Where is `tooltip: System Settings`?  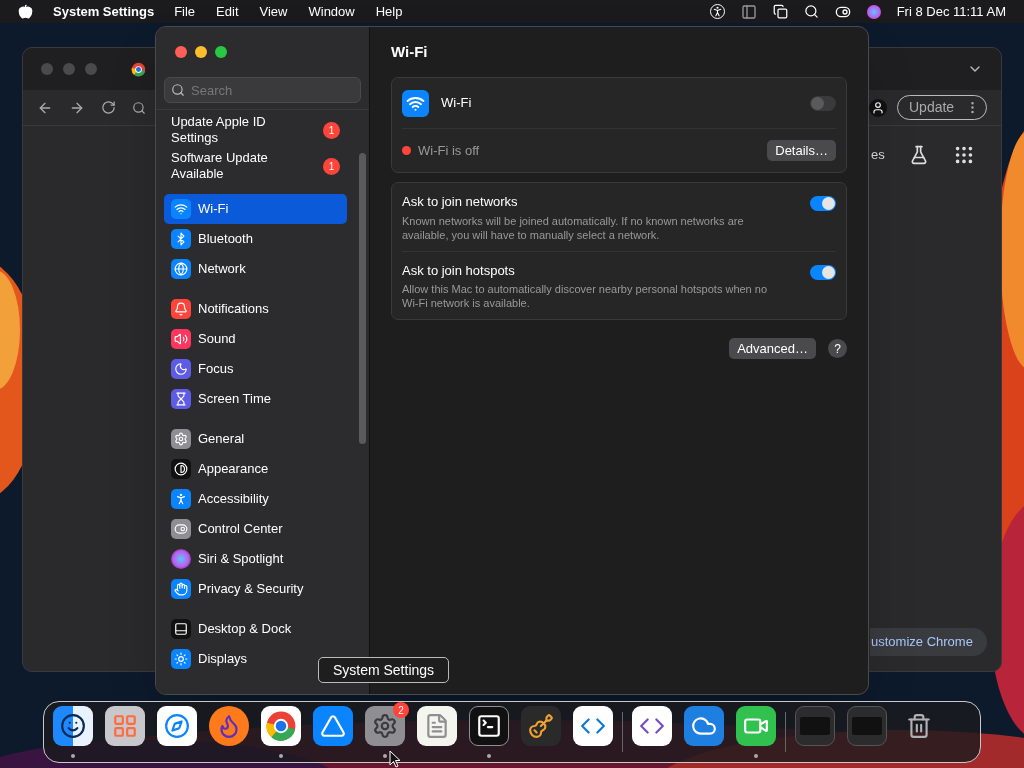 tooltip: System Settings is located at coordinates (383, 670).